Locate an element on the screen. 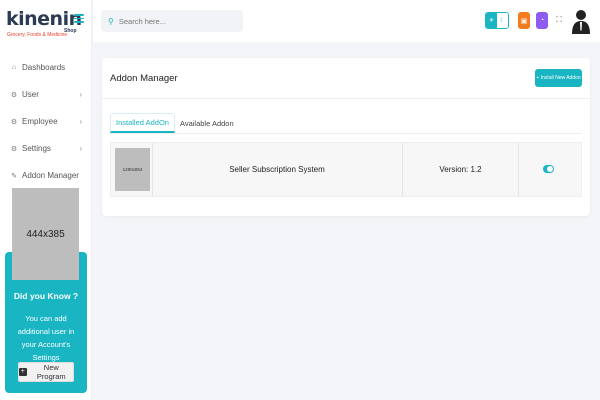 The width and height of the screenshot is (600, 400). sun-icon: ☀ is located at coordinates (491, 20).